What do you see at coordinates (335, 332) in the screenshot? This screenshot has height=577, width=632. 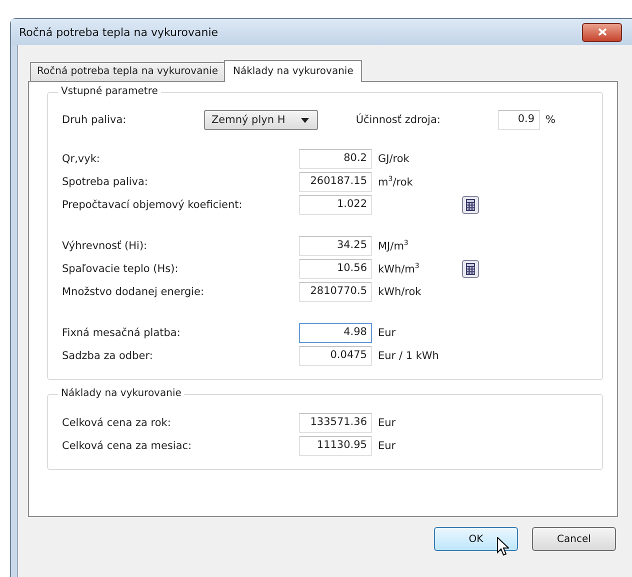 I see `input-field: 4.98` at bounding box center [335, 332].